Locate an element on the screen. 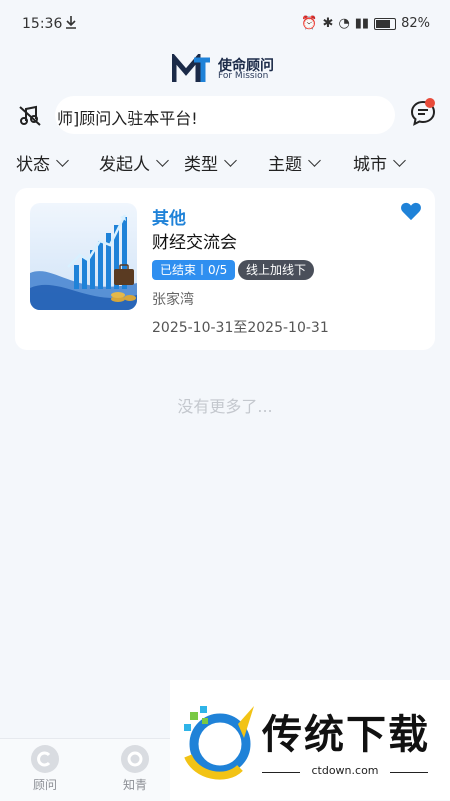 The height and width of the screenshot is (801, 450). status-icons: ⏰ ✱ ◔ ▮▮ 82% is located at coordinates (365, 23).